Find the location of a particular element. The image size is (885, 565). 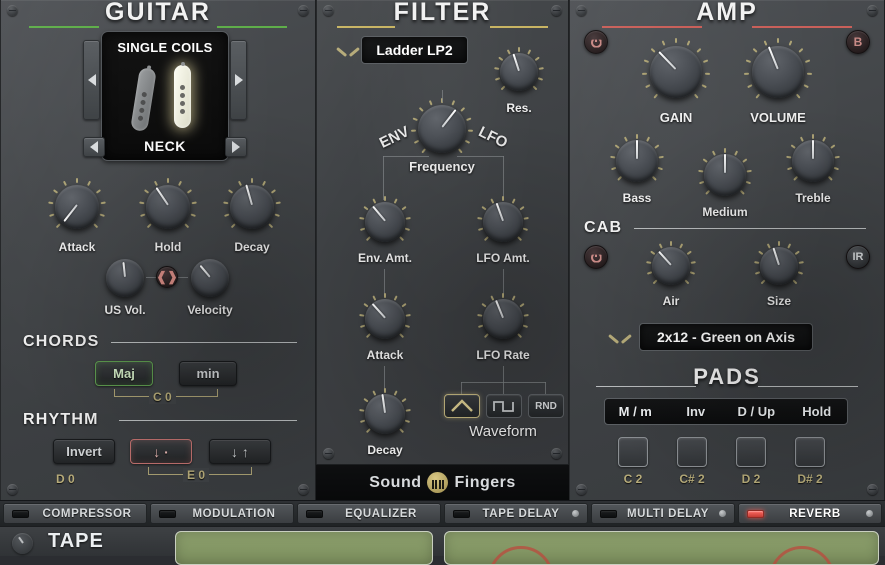

tape-module-label: TAPE is located at coordinates (76, 541).